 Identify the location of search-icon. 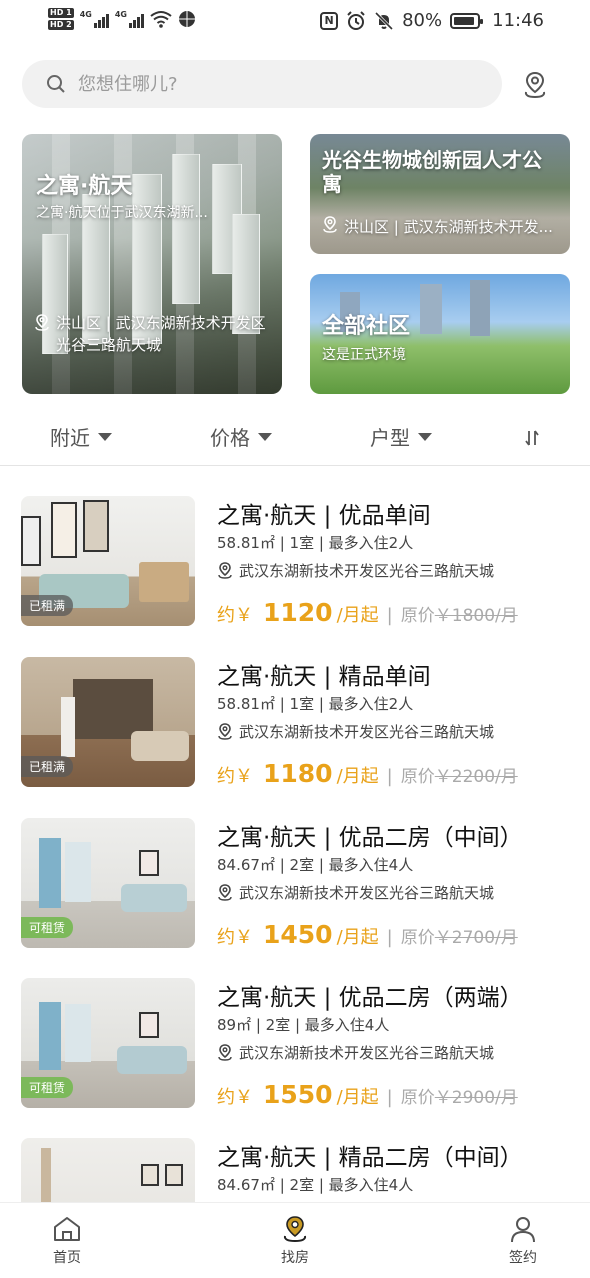
(56, 84).